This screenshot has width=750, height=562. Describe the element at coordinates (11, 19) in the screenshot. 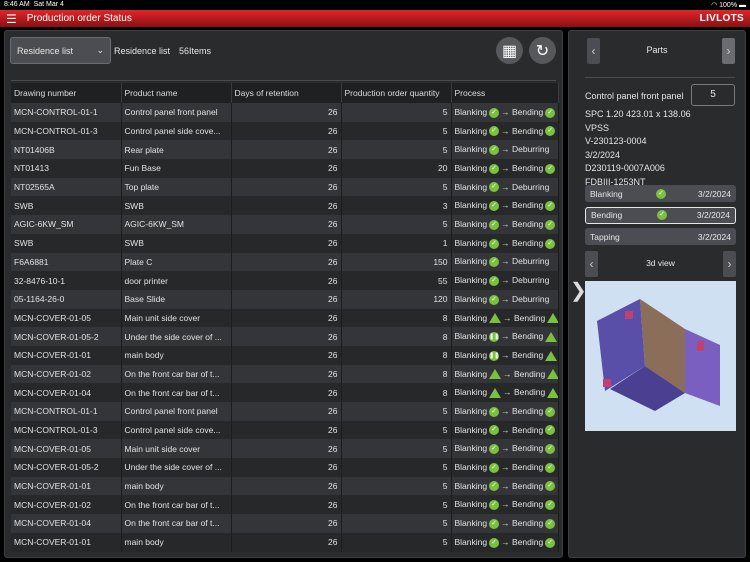

I see `hamburger-menu-icon: ☰` at that location.